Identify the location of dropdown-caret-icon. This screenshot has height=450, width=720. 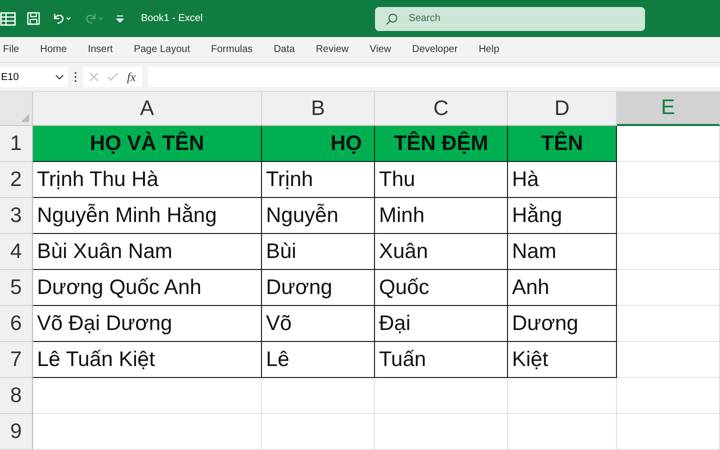
(59, 77).